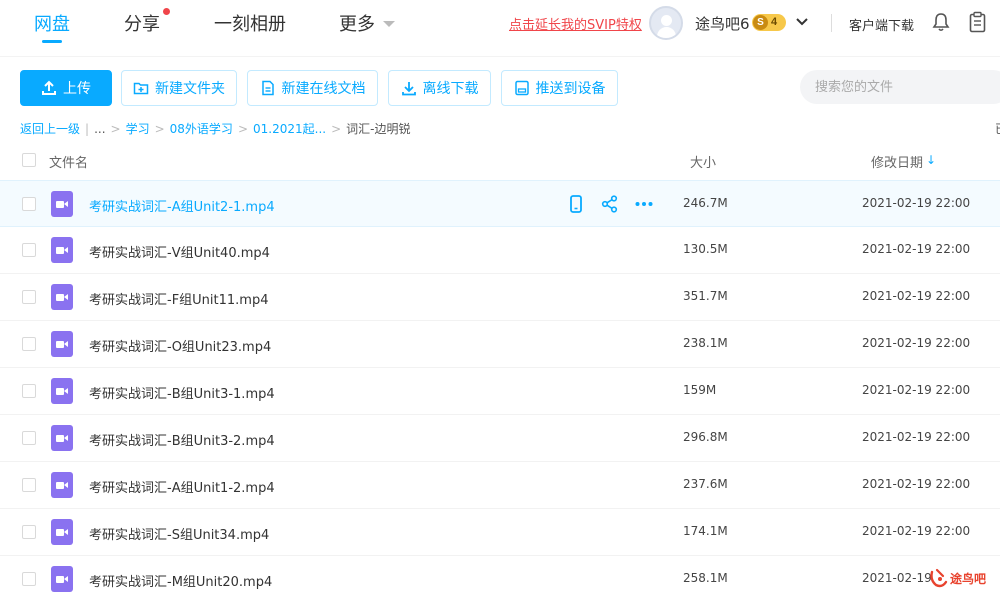  What do you see at coordinates (941, 22) in the screenshot?
I see `bell-icon` at bounding box center [941, 22].